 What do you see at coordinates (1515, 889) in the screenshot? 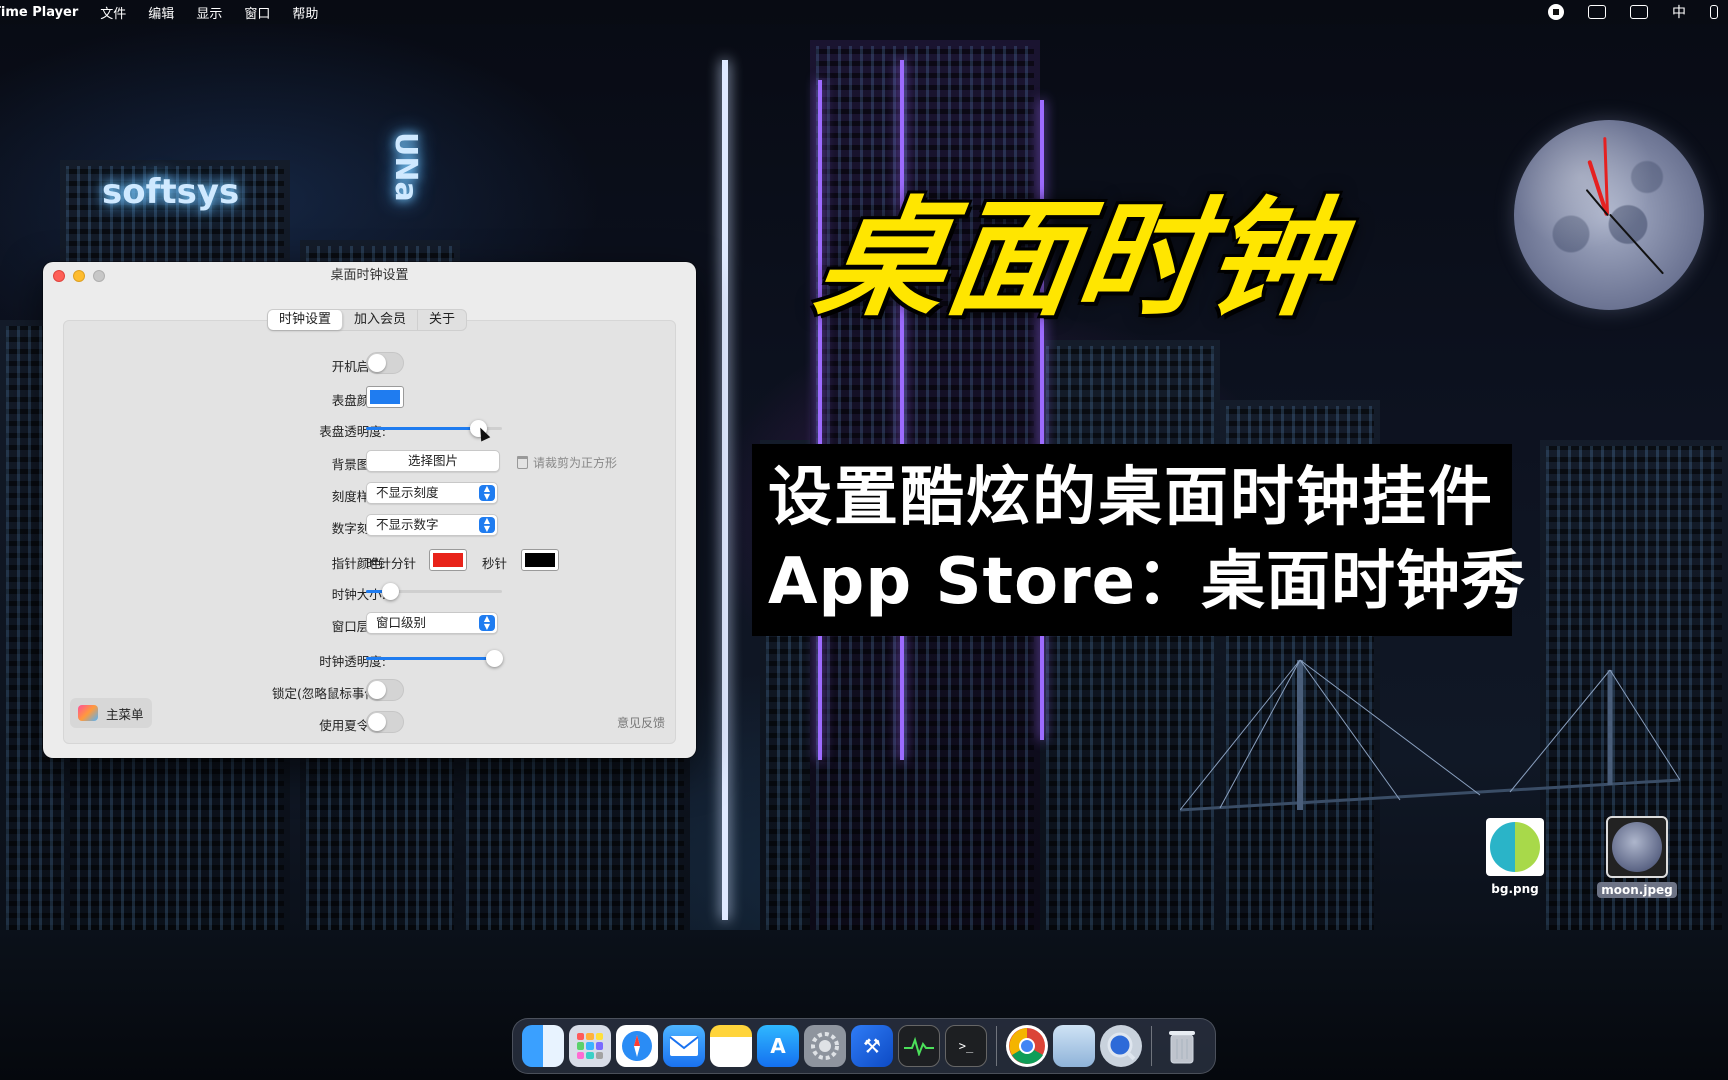
I see `file-label: bg.png` at bounding box center [1515, 889].